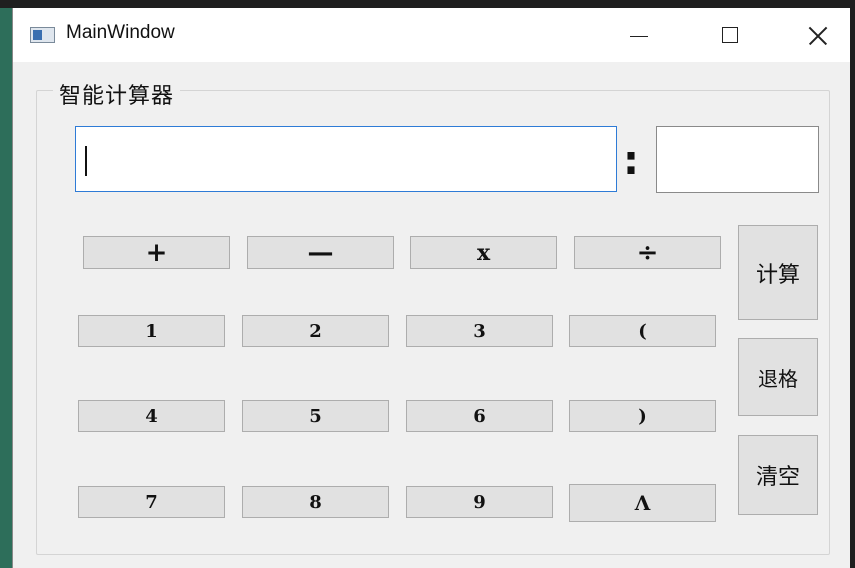 The width and height of the screenshot is (855, 568). What do you see at coordinates (642, 331) in the screenshot?
I see `left-paren-button: (` at bounding box center [642, 331].